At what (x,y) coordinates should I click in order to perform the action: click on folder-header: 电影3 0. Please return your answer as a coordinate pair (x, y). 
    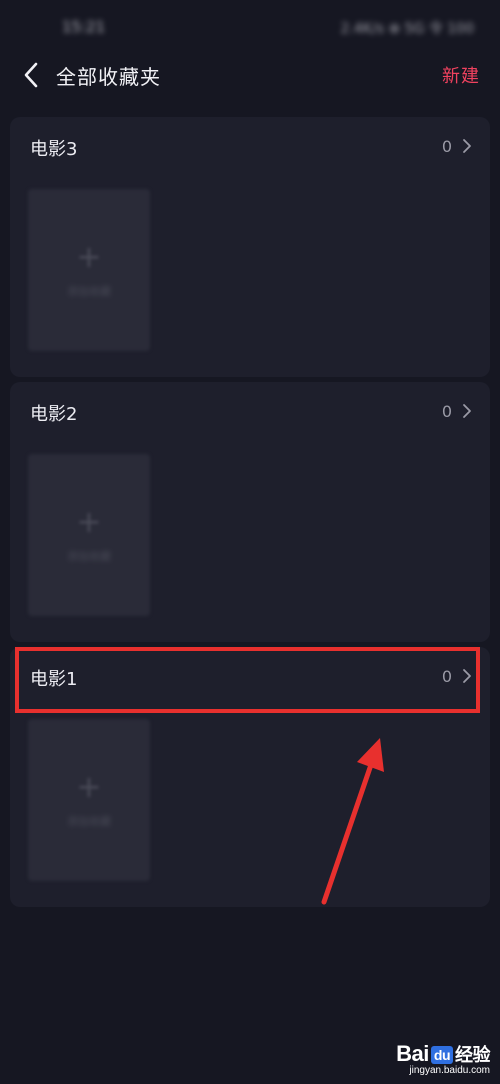
    Looking at the image, I should click on (250, 146).